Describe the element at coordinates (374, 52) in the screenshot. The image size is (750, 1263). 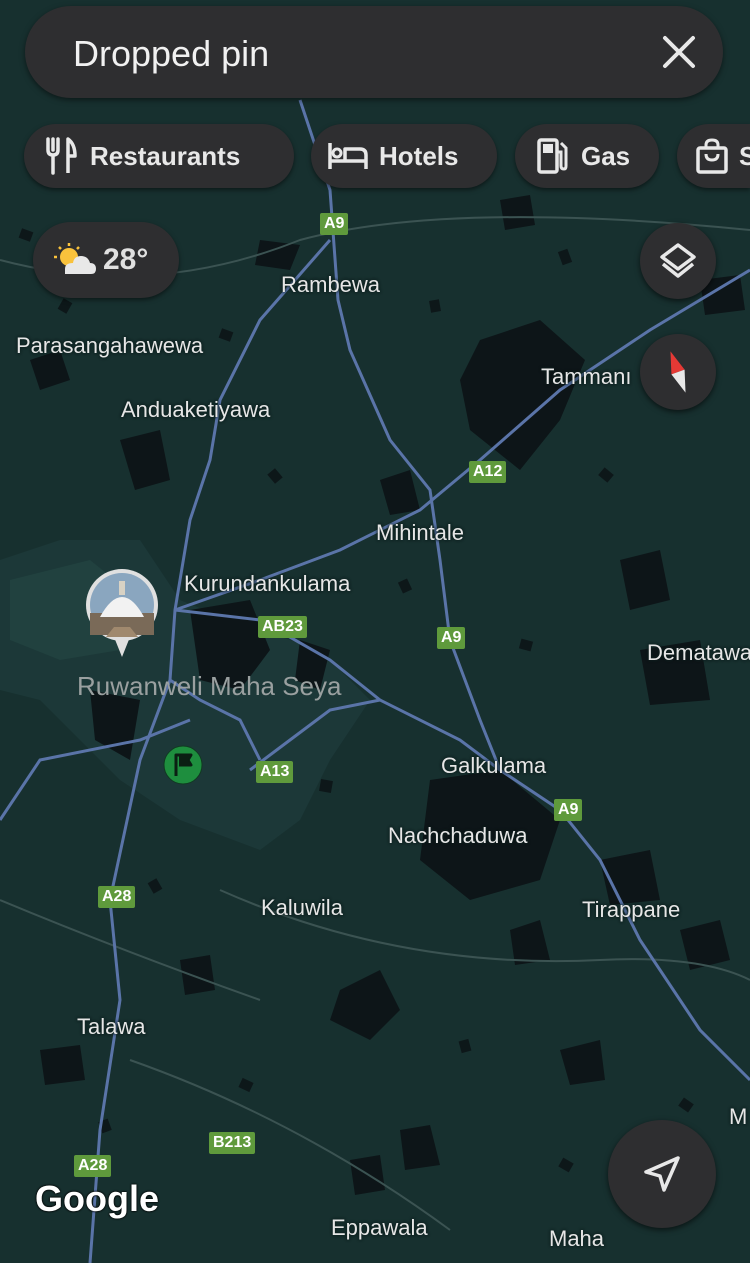
I see `search-bar: Dropped pin` at that location.